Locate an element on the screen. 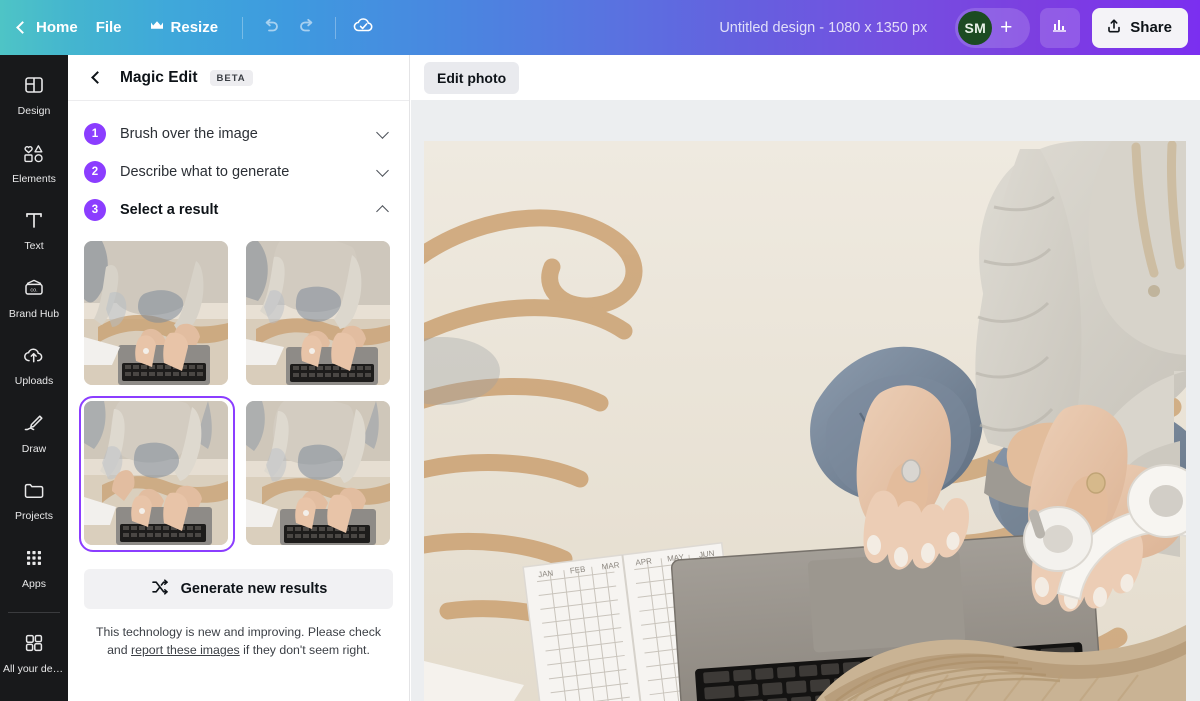 The height and width of the screenshot is (701, 1200). sidebar-item-projects: Projects is located at coordinates (34, 500).